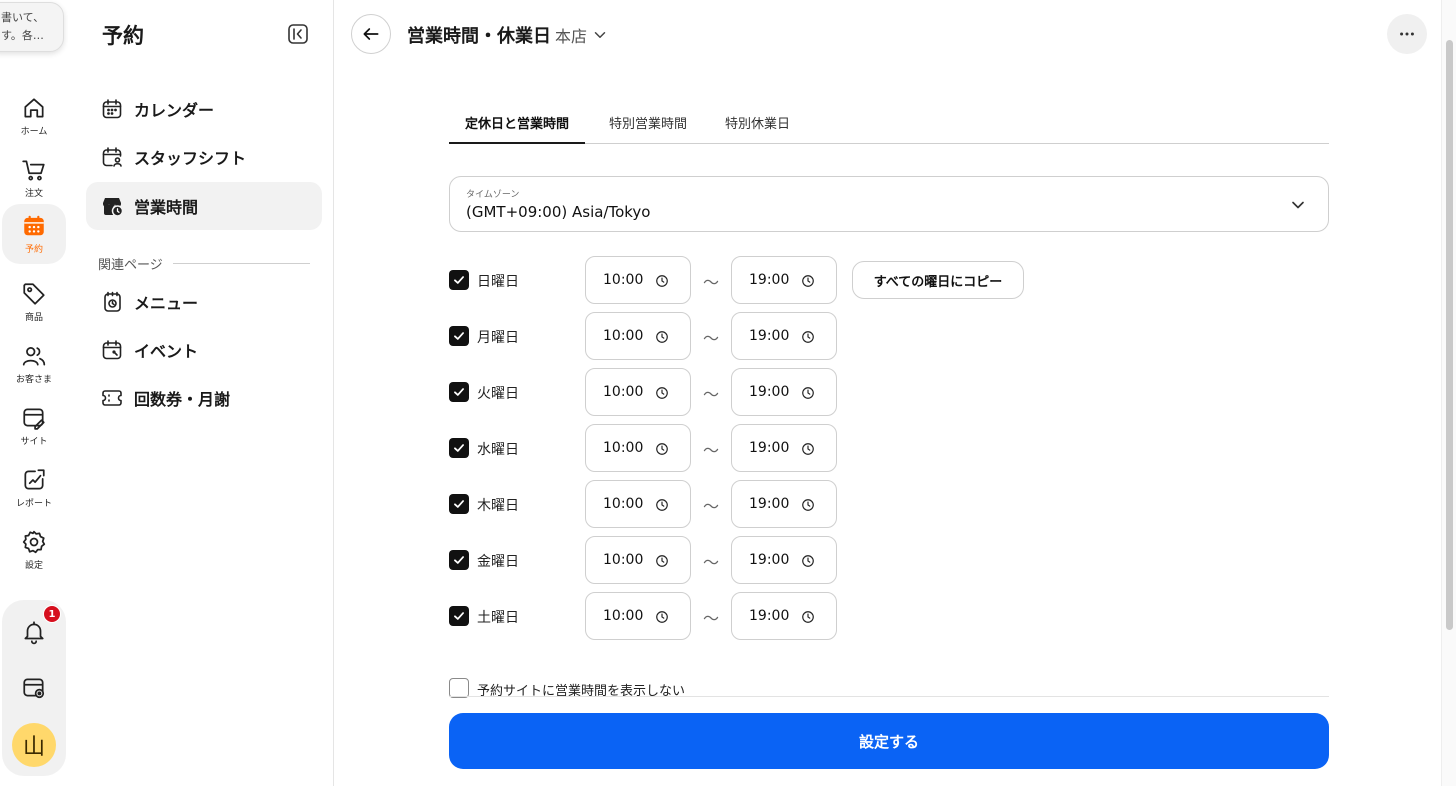 The width and height of the screenshot is (1456, 786). What do you see at coordinates (371, 34) in the screenshot?
I see `back-button` at bounding box center [371, 34].